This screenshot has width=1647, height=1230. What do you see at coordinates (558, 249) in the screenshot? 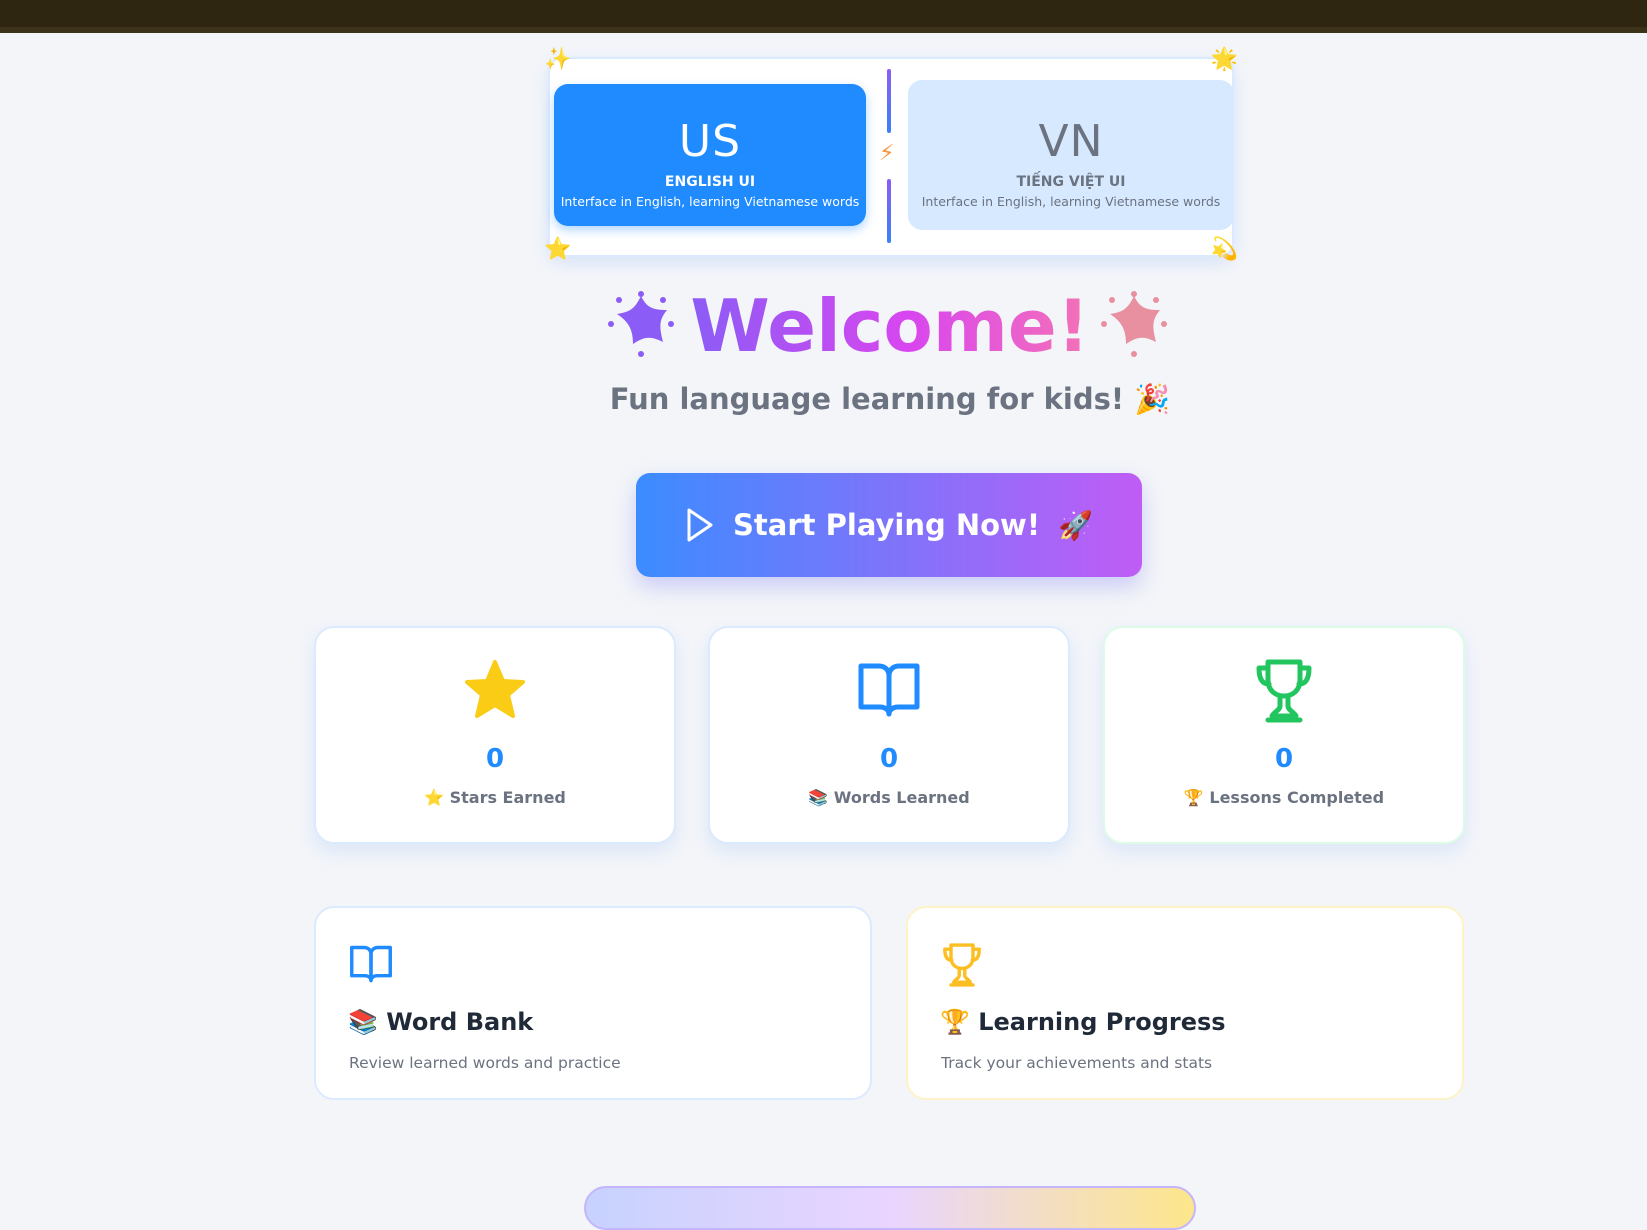
I see `star-icon: ⭐` at bounding box center [558, 249].